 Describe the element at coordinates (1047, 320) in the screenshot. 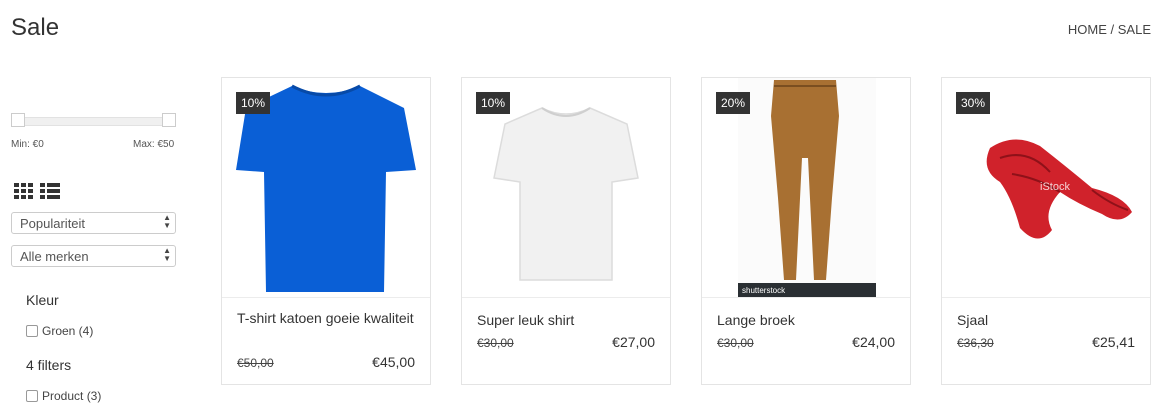

I see `product-name: Sjaal` at that location.